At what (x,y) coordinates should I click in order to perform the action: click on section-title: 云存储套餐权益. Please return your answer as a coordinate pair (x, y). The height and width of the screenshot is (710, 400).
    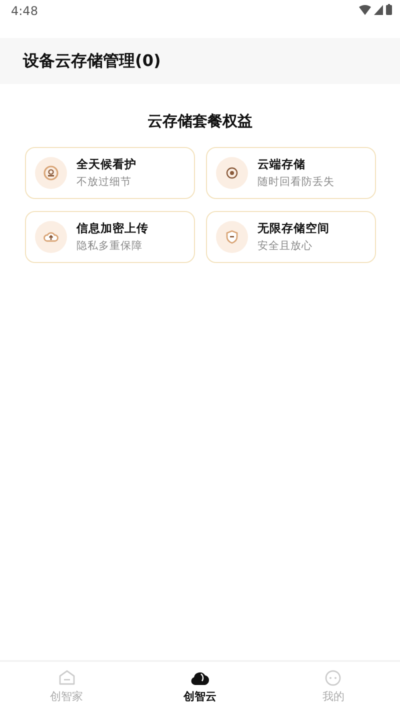
    Looking at the image, I should click on (200, 121).